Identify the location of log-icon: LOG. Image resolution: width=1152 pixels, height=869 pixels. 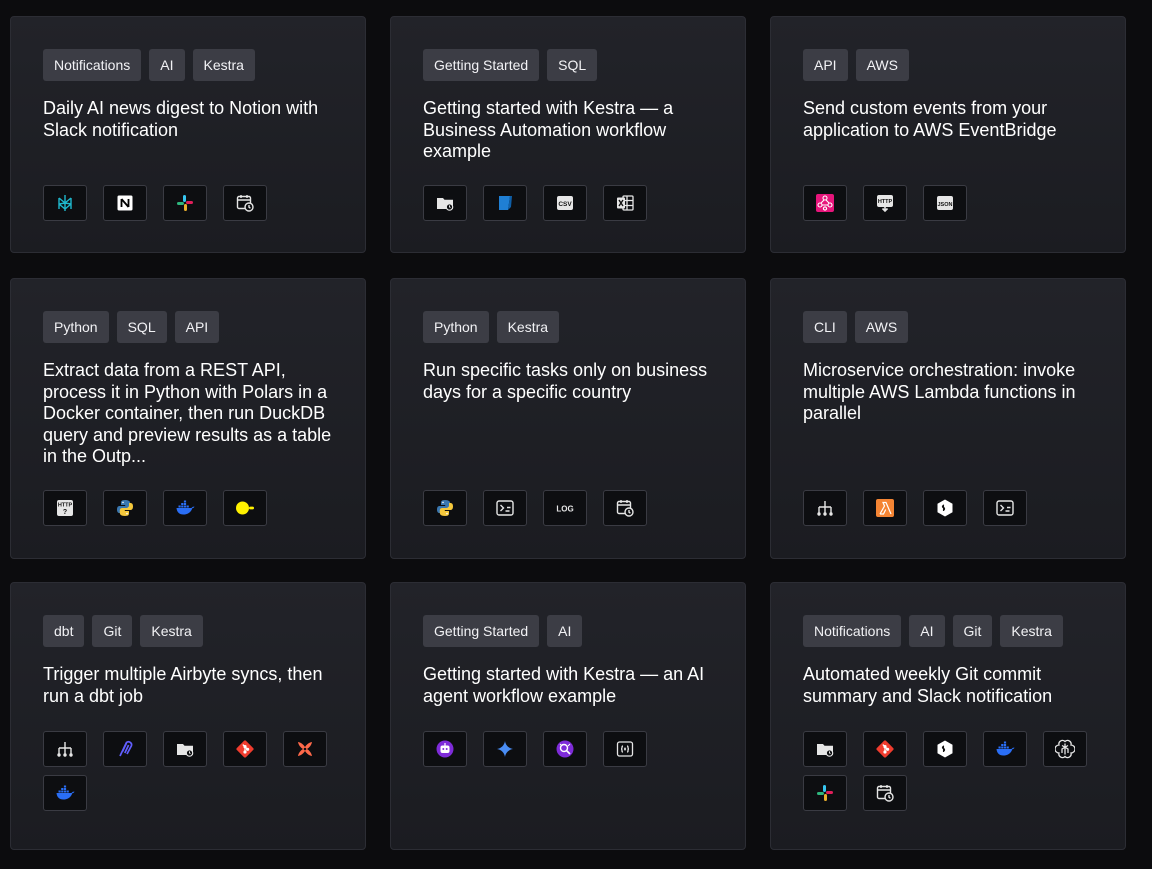
(565, 508).